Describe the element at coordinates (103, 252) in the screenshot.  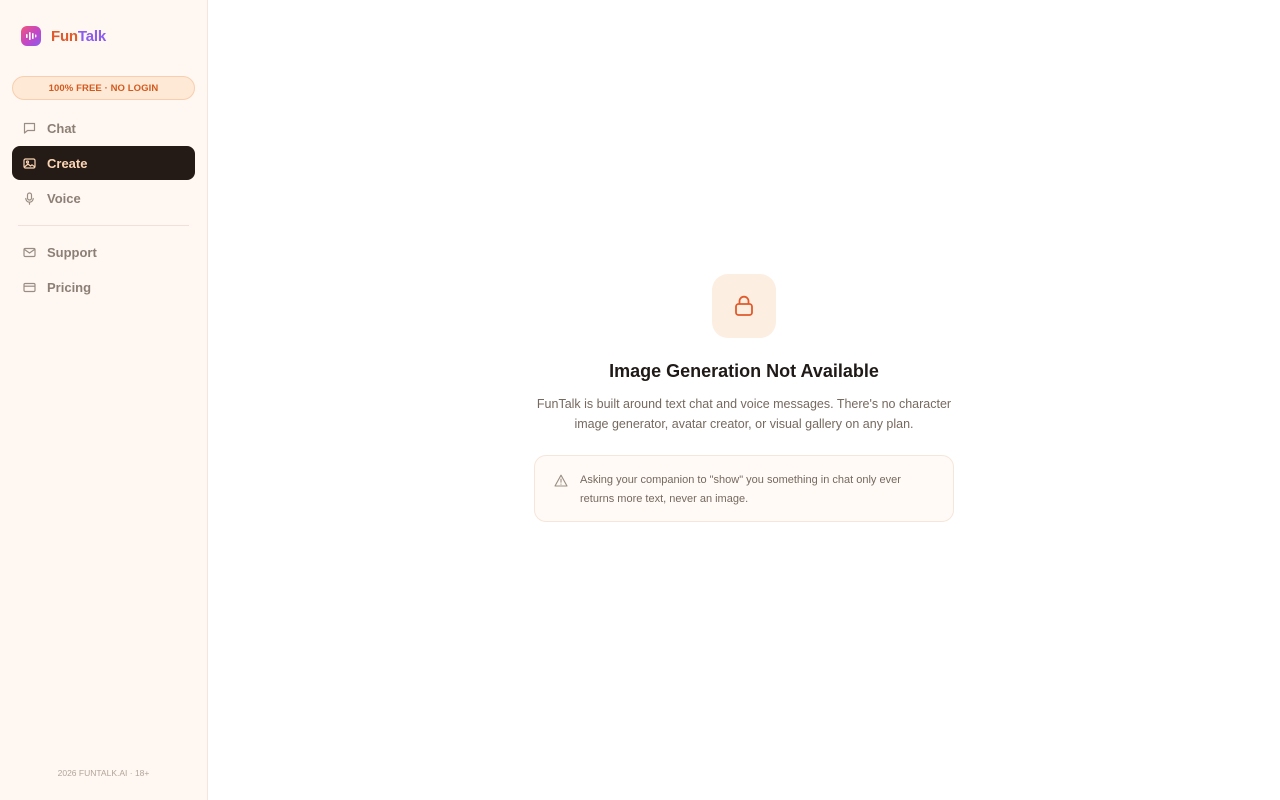
I see `nav-item-support: Support` at that location.